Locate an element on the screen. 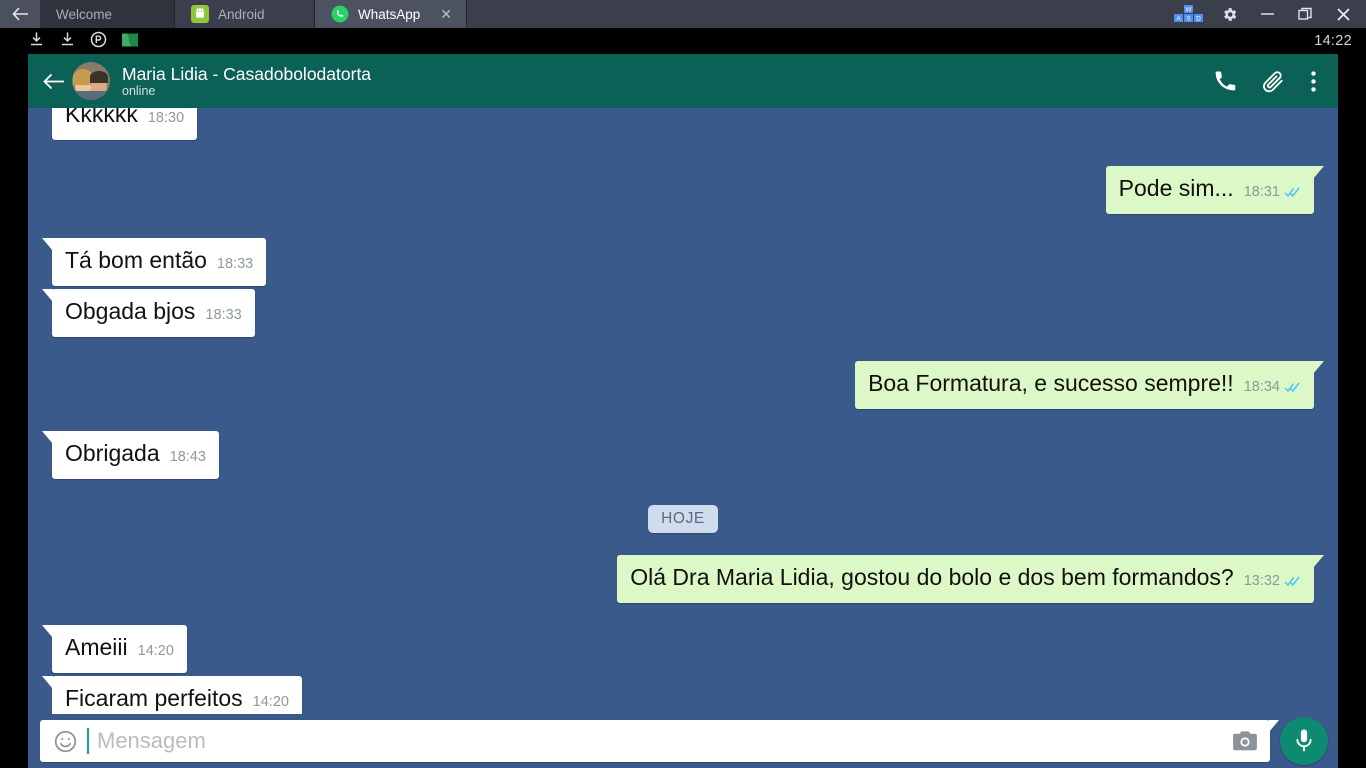 Image resolution: width=1366 pixels, height=768 pixels. message-bubble-incoming: Ameiii 14:20 is located at coordinates (114, 649).